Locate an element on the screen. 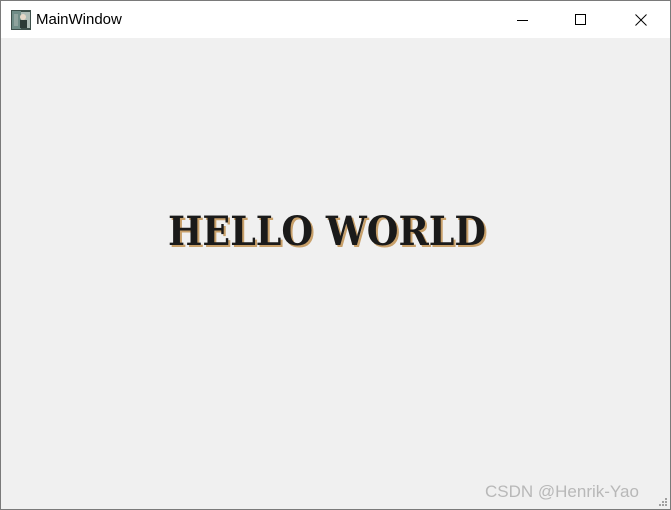  hello-world-label: HELLO WORLD HELLO WORLD is located at coordinates (328, 231).